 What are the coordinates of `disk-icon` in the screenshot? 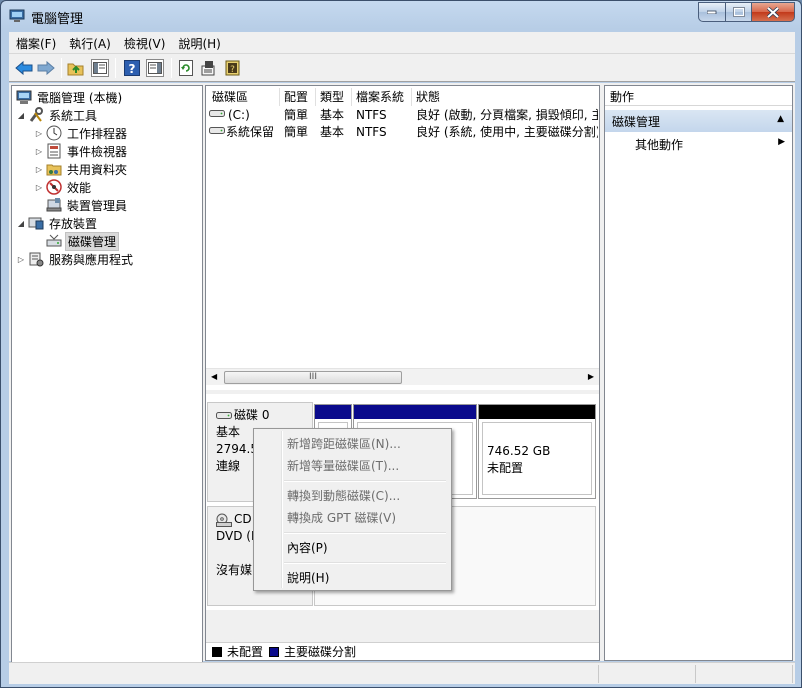 It's located at (224, 415).